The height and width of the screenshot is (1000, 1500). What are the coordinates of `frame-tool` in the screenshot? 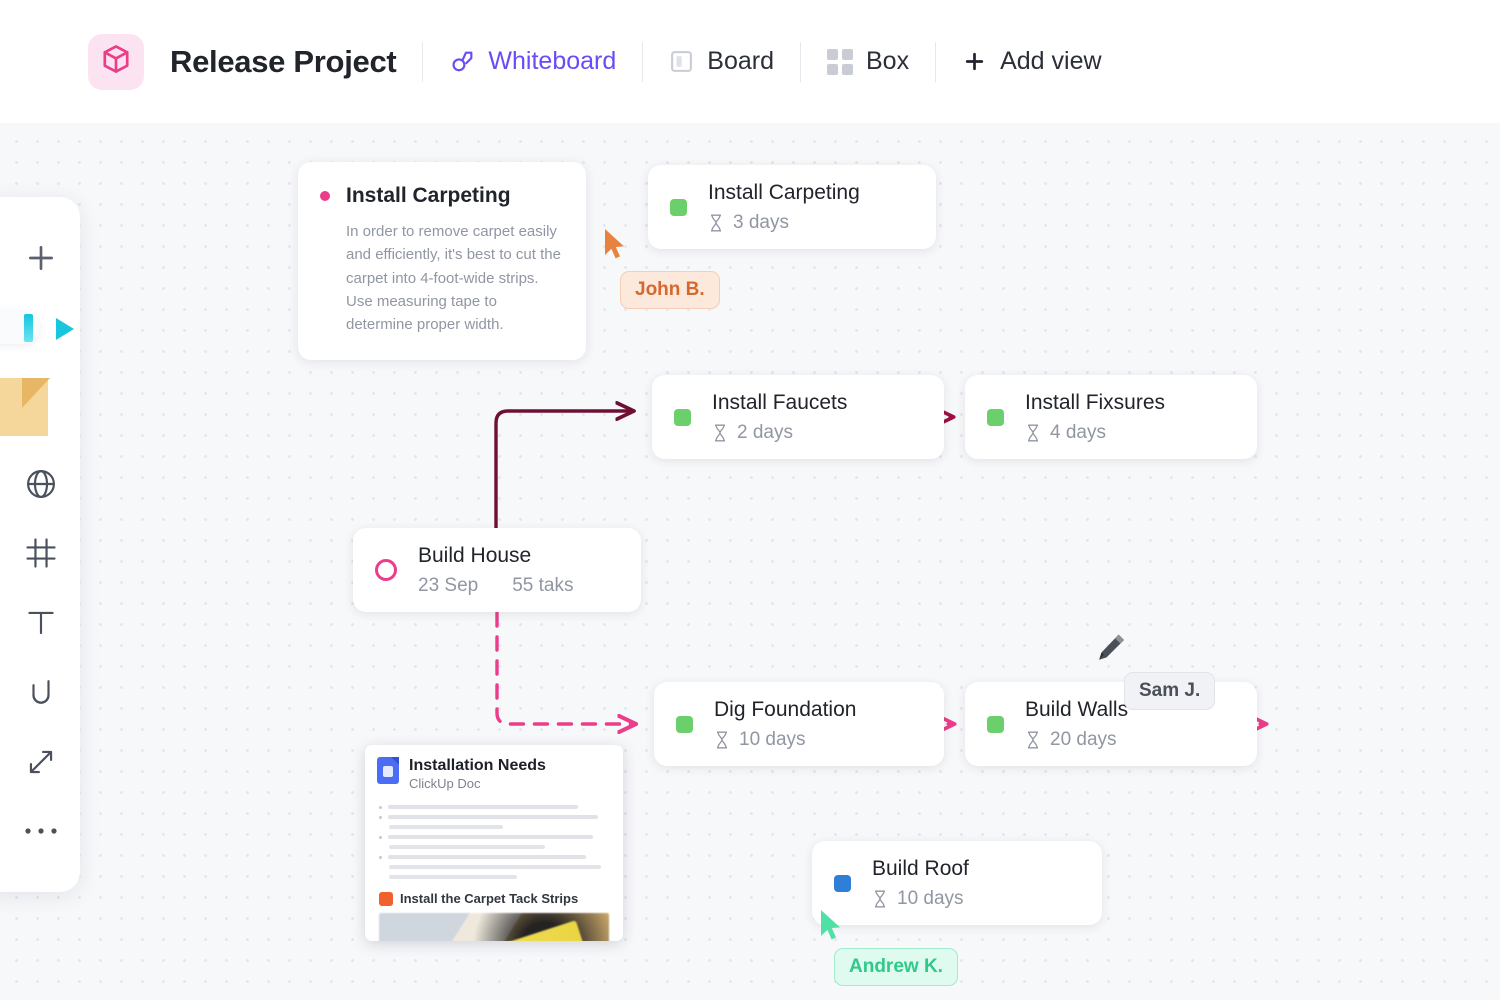 It's located at (41, 553).